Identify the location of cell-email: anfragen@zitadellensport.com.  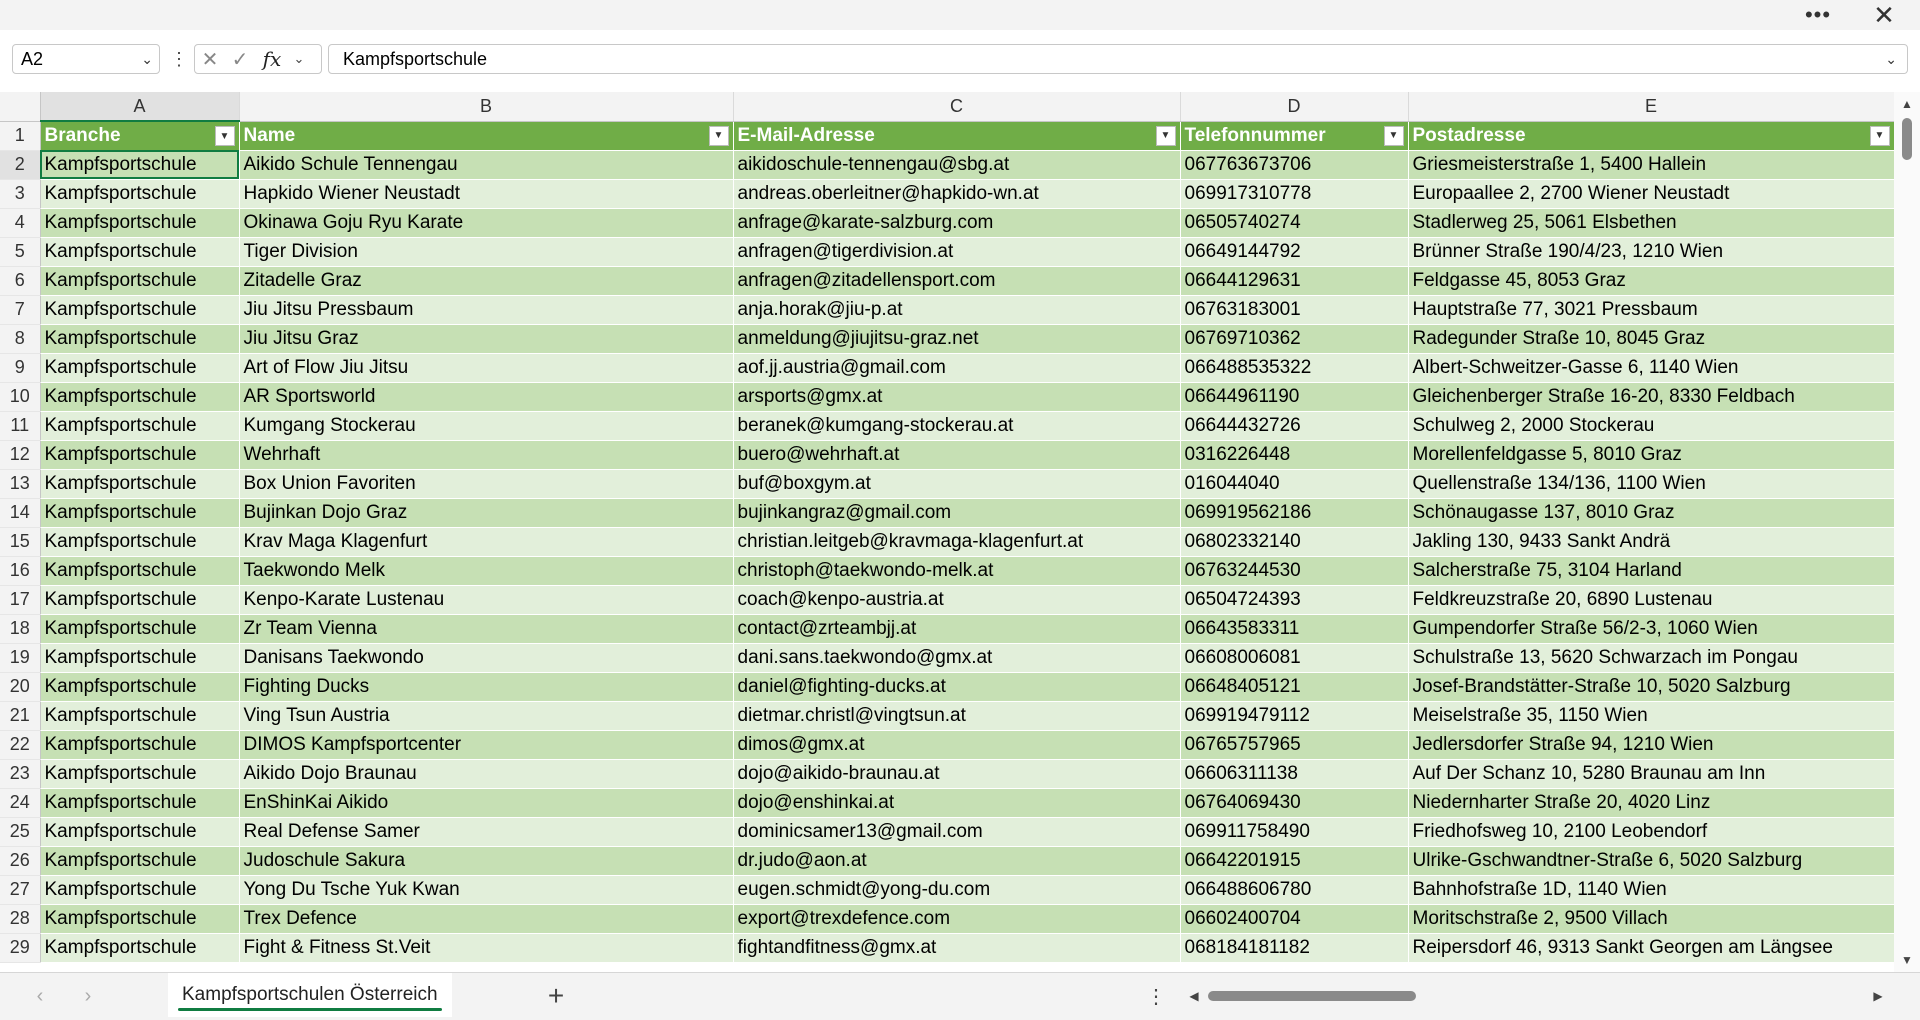
(957, 281).